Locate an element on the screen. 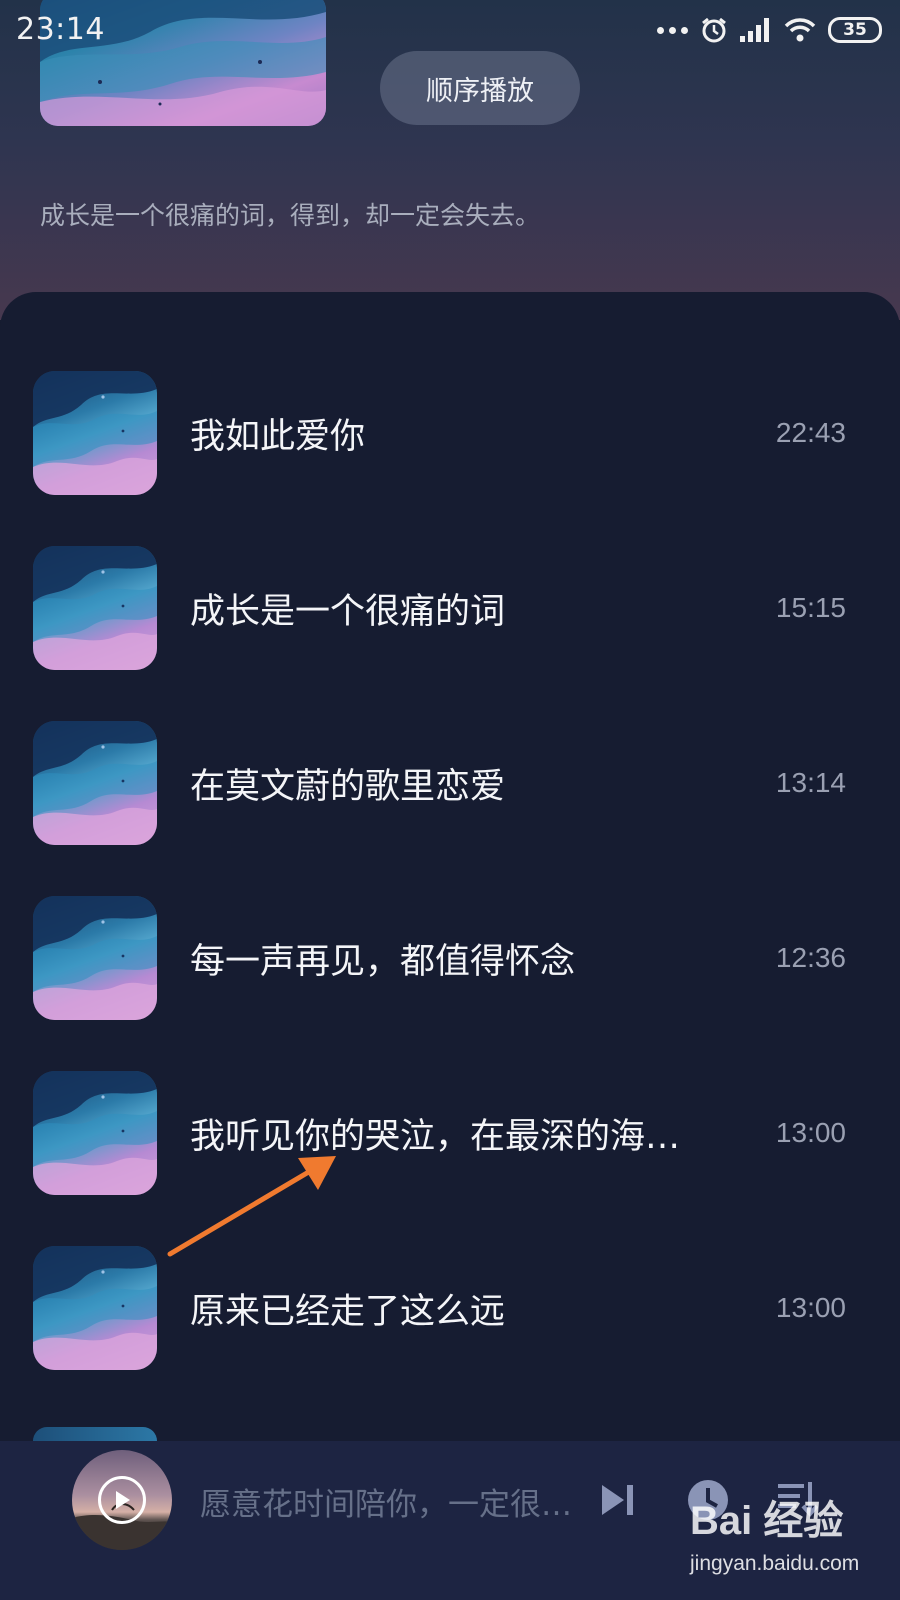  more-dots-icon is located at coordinates (672, 30).